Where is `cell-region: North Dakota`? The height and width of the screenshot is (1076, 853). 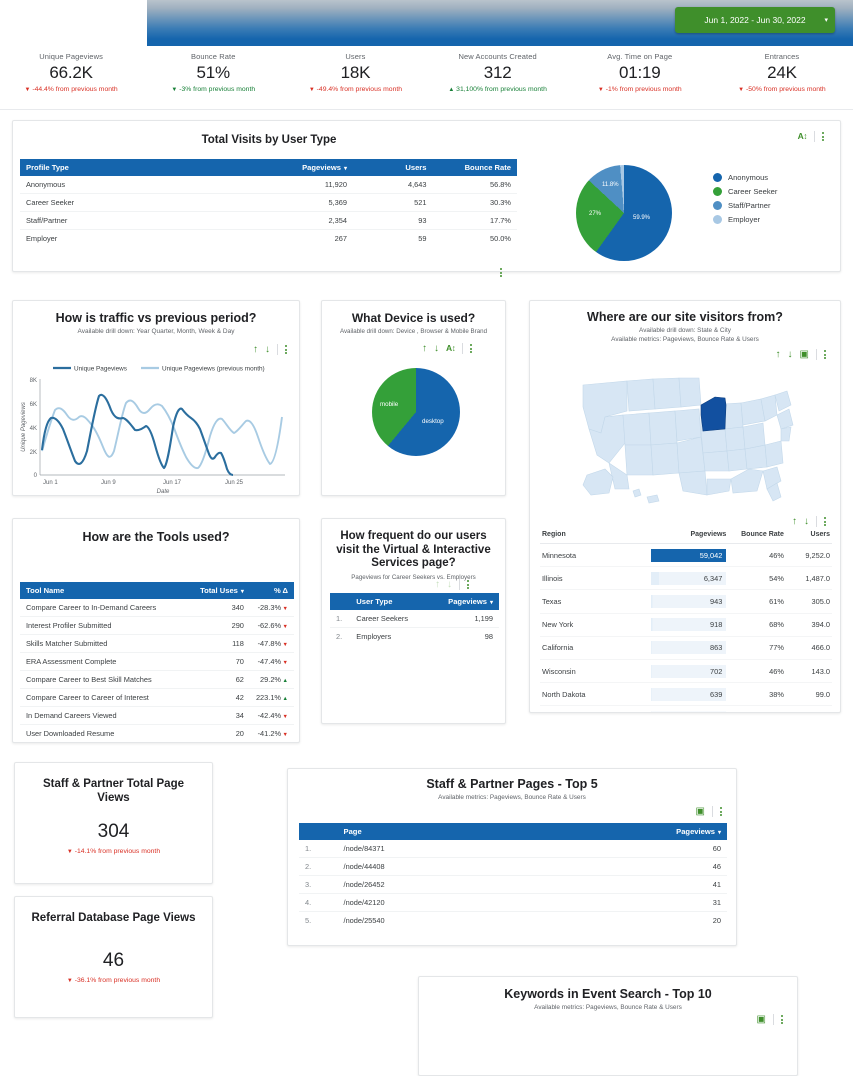 cell-region: North Dakota is located at coordinates (596, 694).